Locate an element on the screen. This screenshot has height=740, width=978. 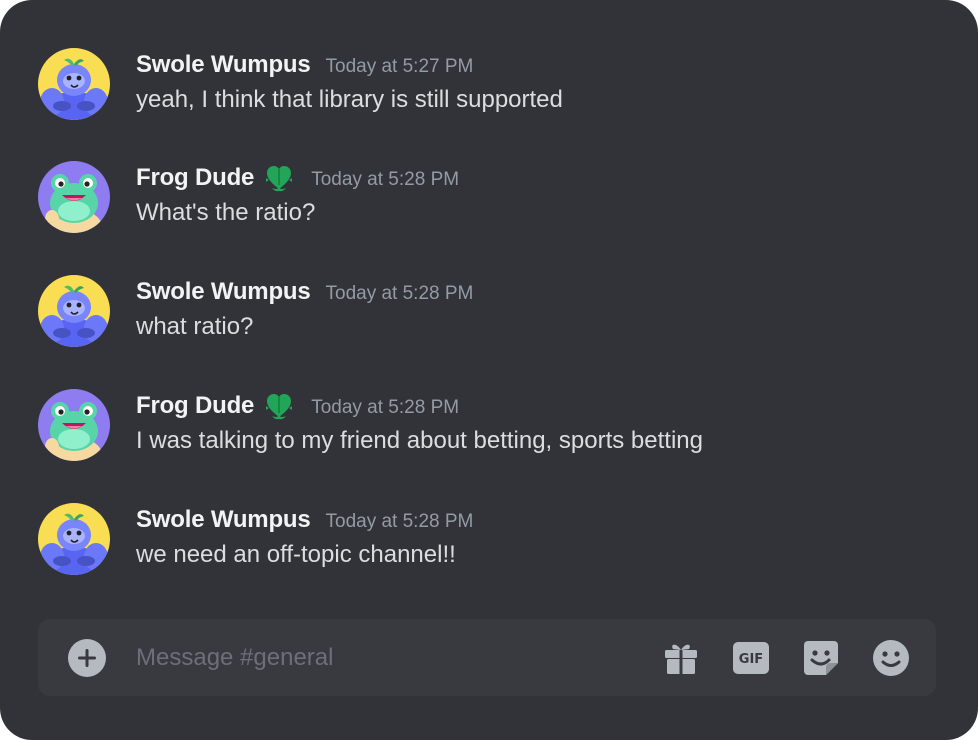
message-header: Swole Wumpus Today at 5:27 PM is located at coordinates (526, 65).